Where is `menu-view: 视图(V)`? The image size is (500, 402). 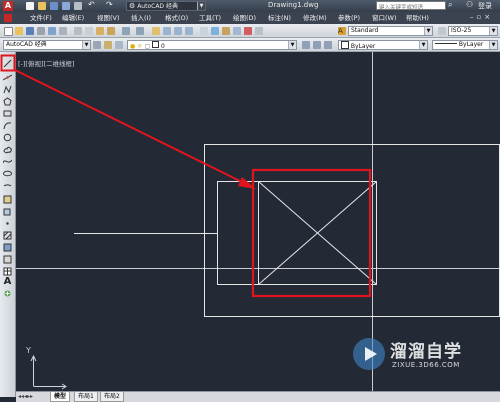 menu-view: 视图(V) is located at coordinates (108, 18).